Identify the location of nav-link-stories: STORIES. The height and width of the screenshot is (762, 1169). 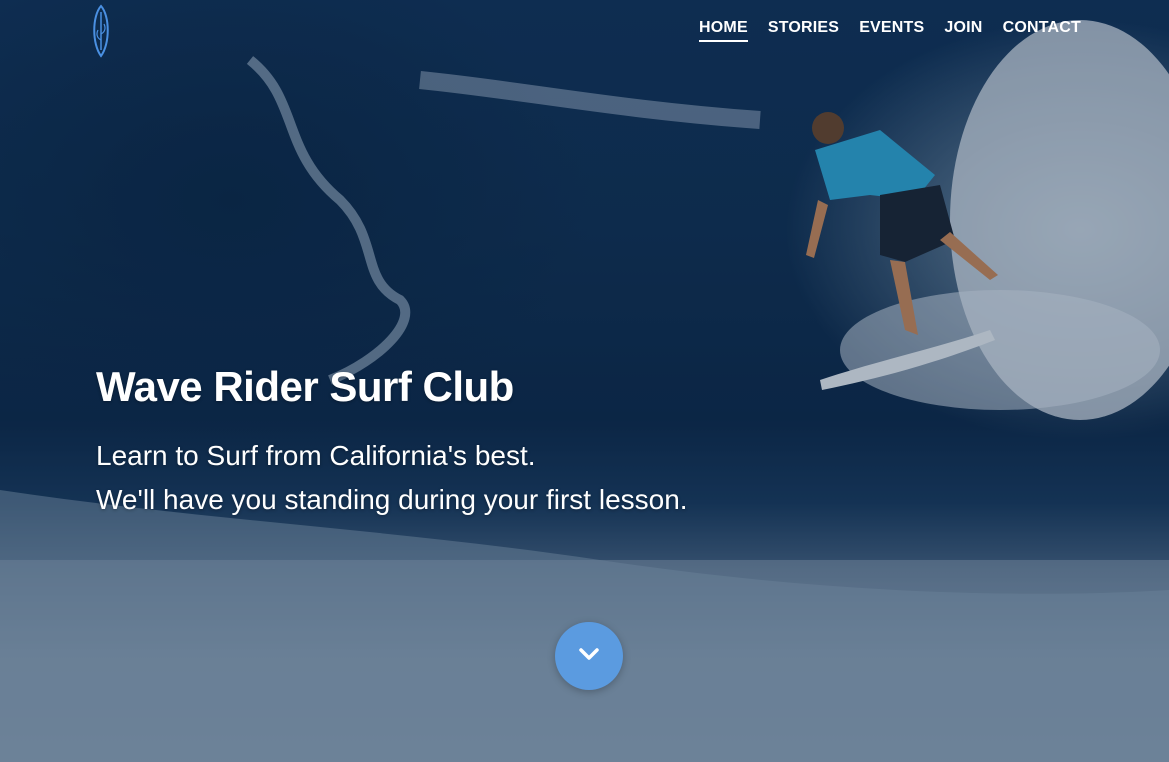
(803, 30).